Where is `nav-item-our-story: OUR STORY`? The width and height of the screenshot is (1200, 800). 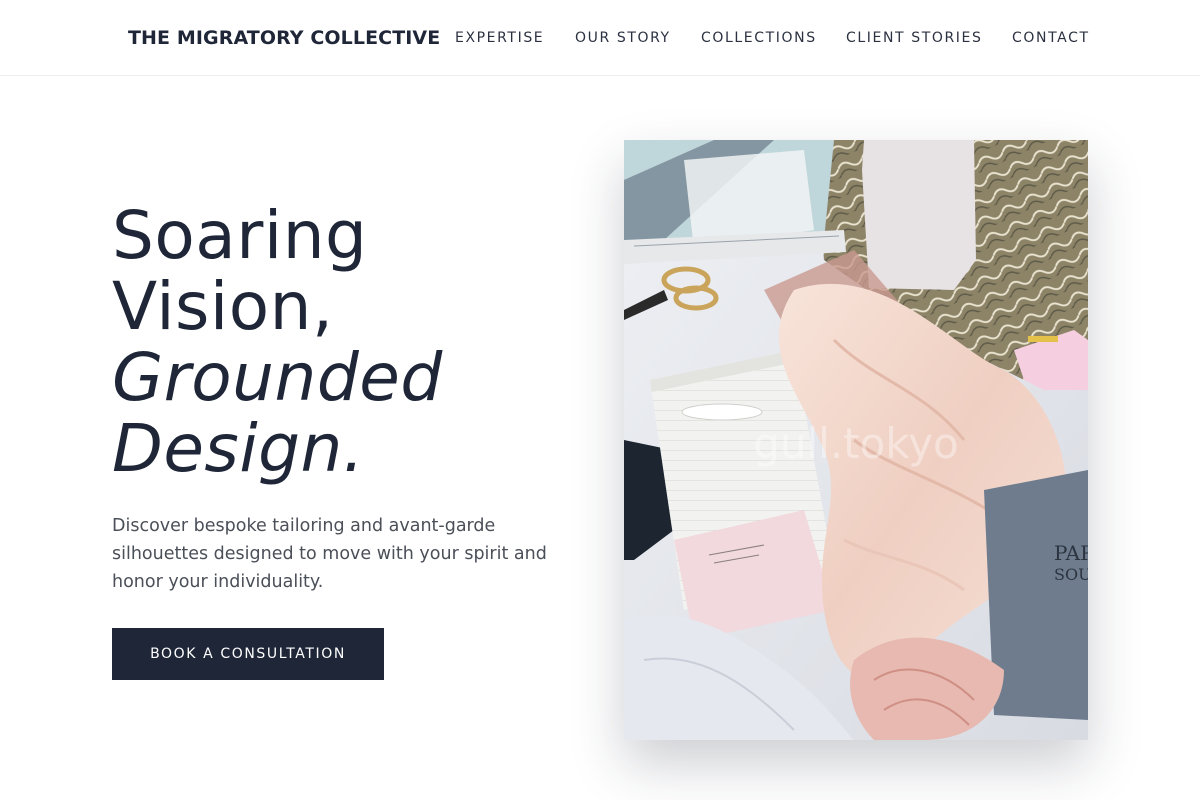 nav-item-our-story: OUR STORY is located at coordinates (623, 38).